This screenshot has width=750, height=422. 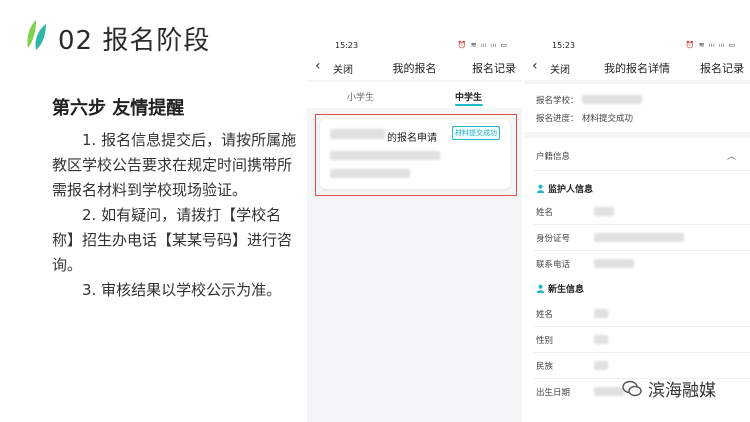 What do you see at coordinates (553, 265) in the screenshot?
I see `guardian-phone-label: 联系电话` at bounding box center [553, 265].